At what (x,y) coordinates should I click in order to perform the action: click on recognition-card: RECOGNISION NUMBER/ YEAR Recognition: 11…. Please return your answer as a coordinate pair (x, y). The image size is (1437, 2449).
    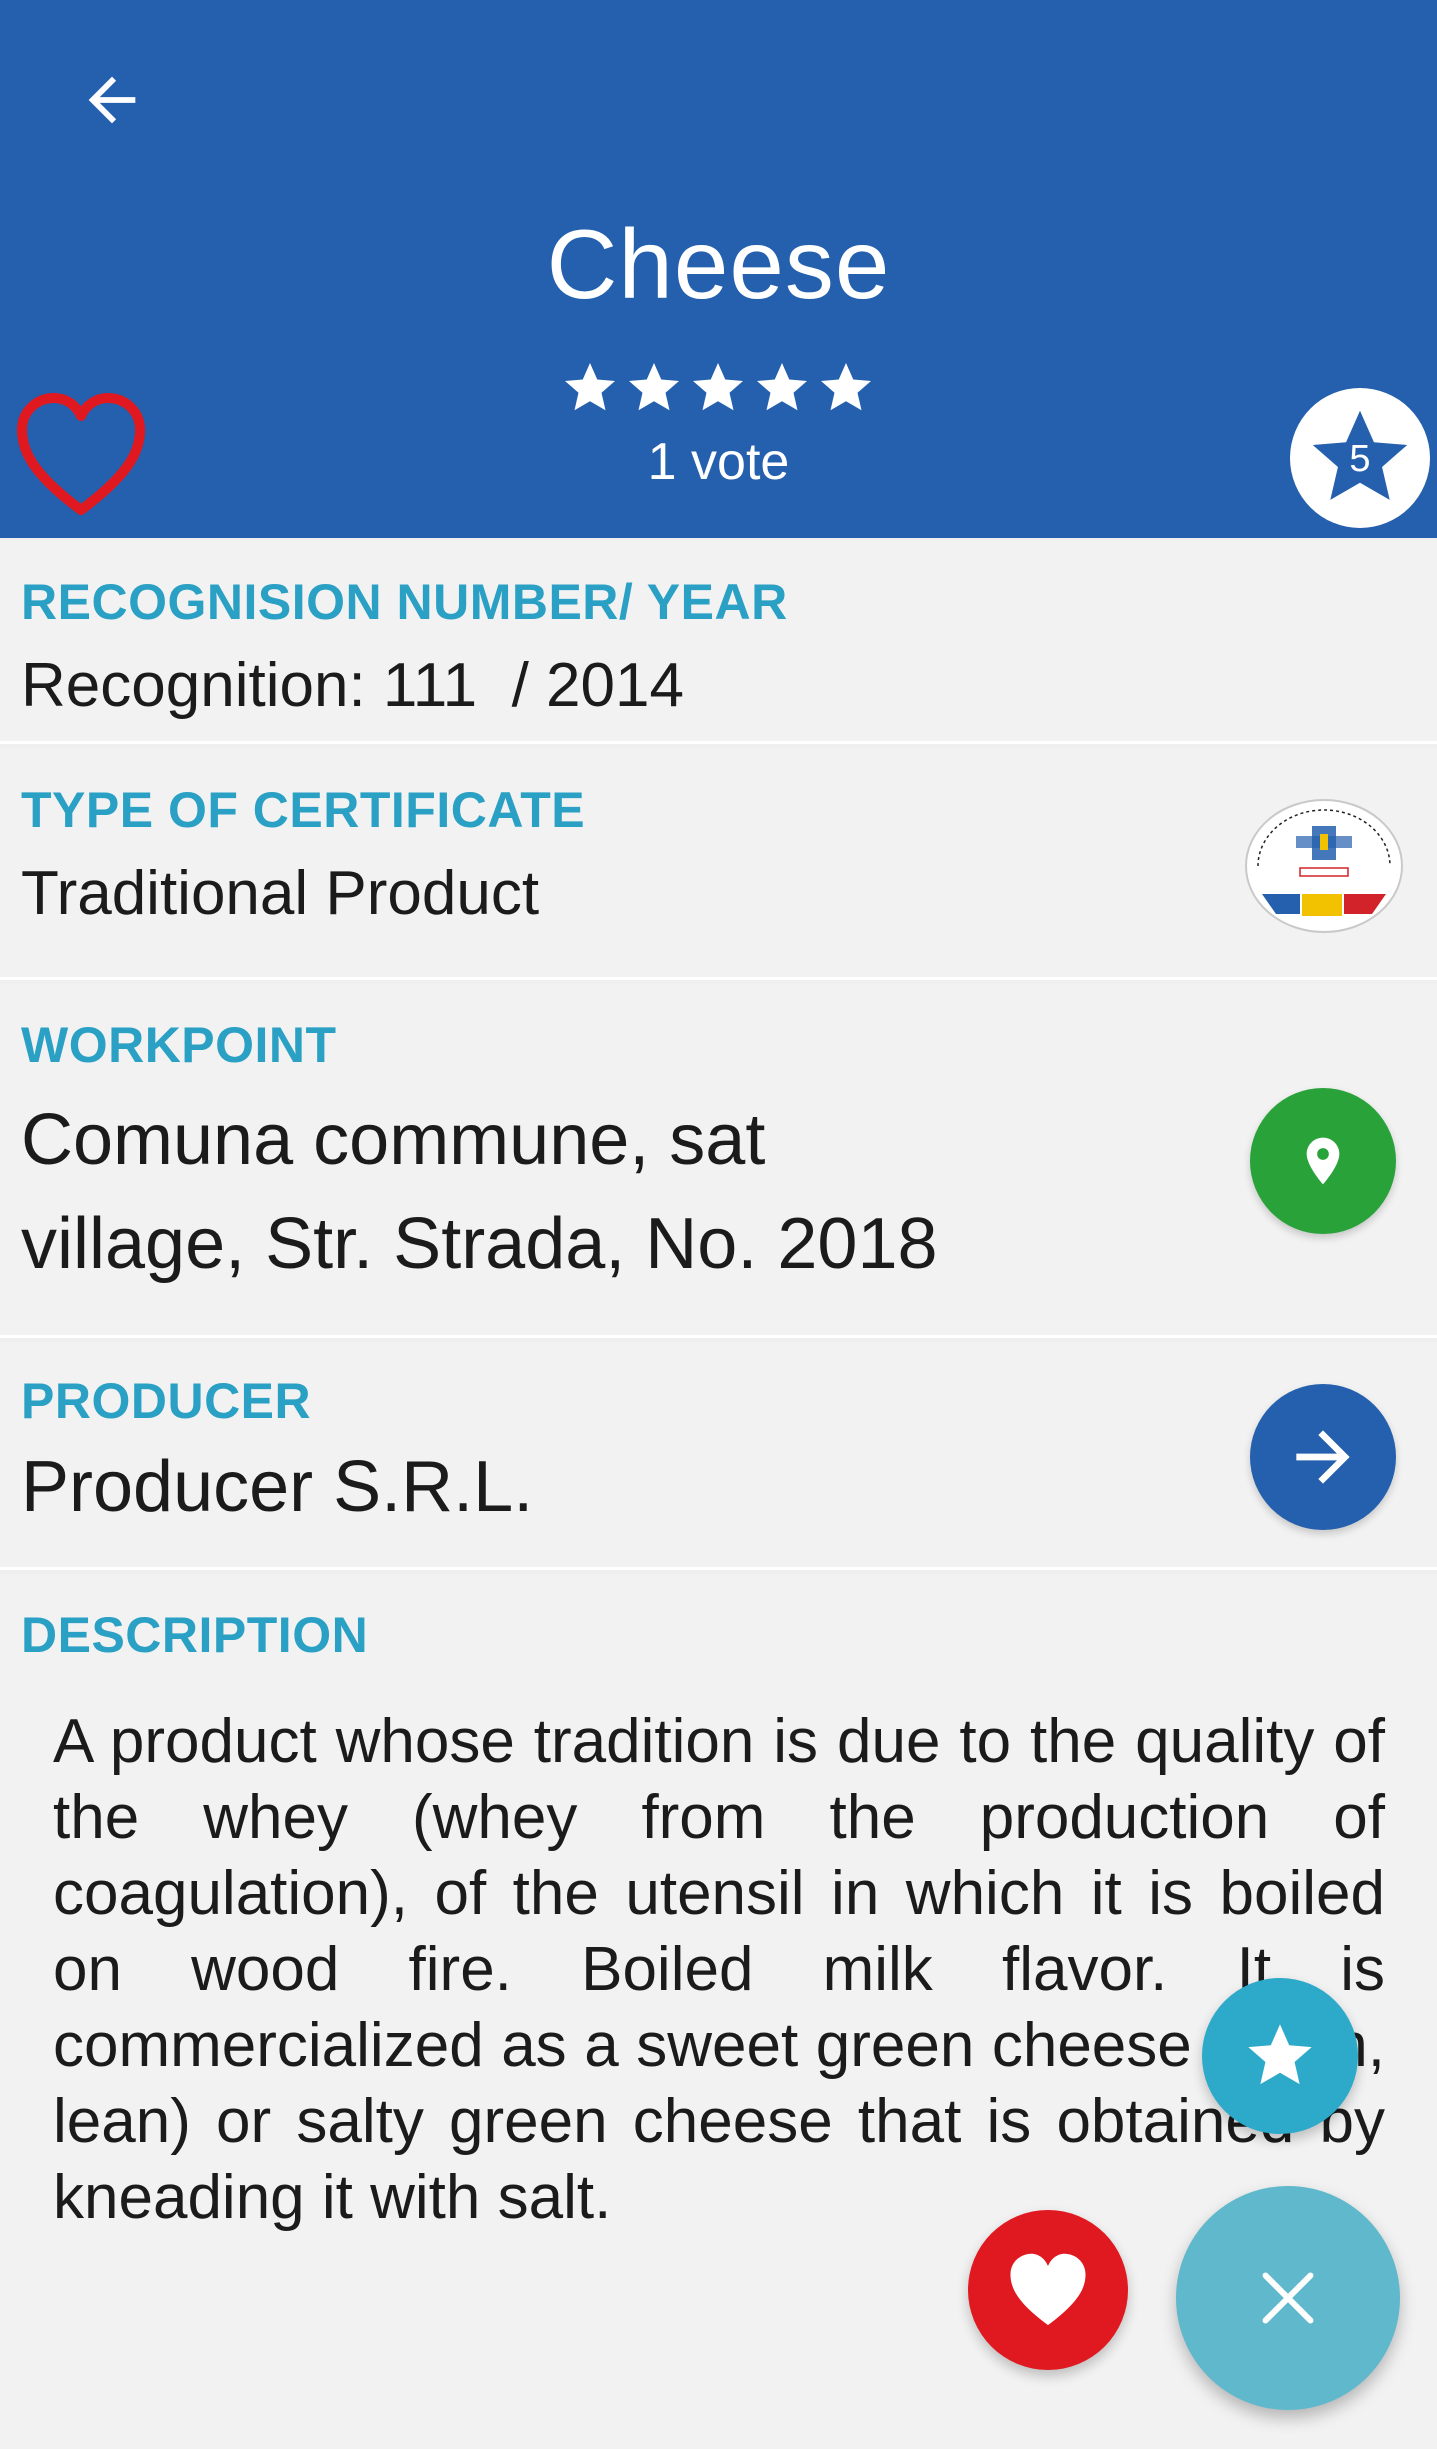
    Looking at the image, I should click on (718, 642).